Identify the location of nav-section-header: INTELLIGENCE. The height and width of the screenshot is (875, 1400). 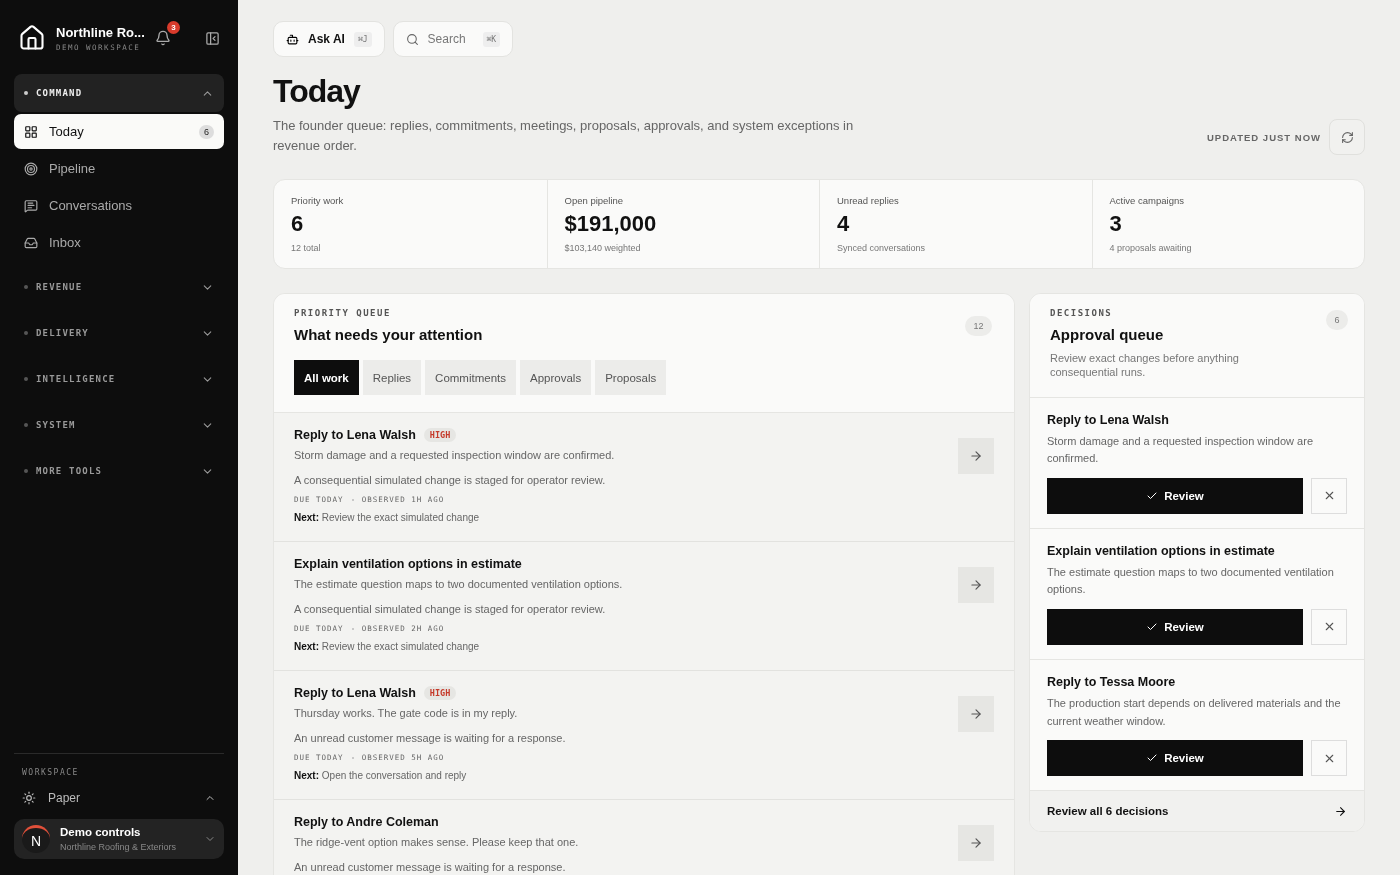
(119, 379).